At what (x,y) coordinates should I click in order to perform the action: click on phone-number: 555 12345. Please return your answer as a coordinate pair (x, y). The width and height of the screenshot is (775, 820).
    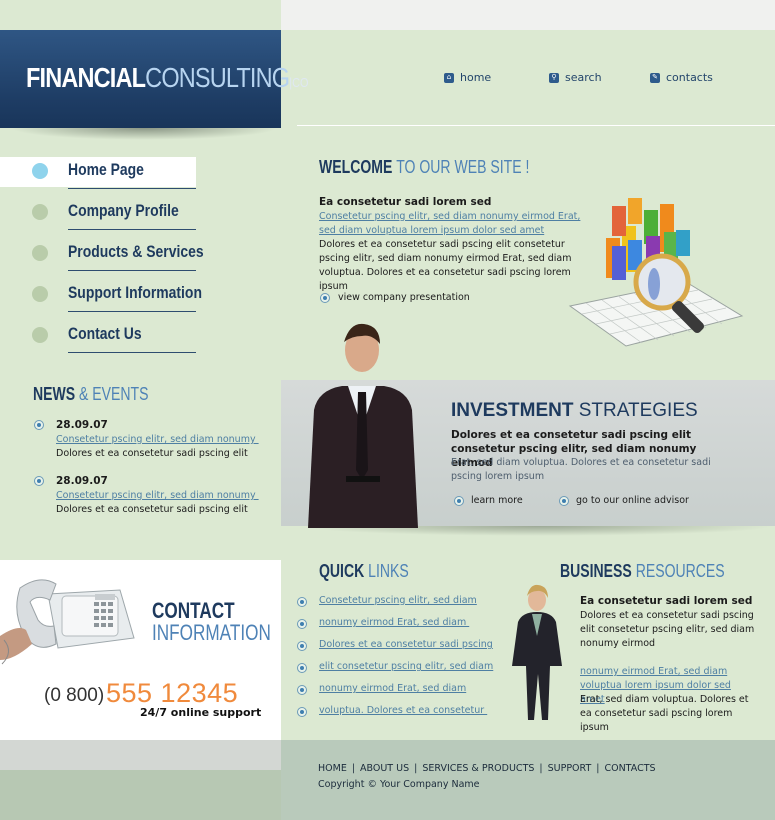
    Looking at the image, I should click on (172, 693).